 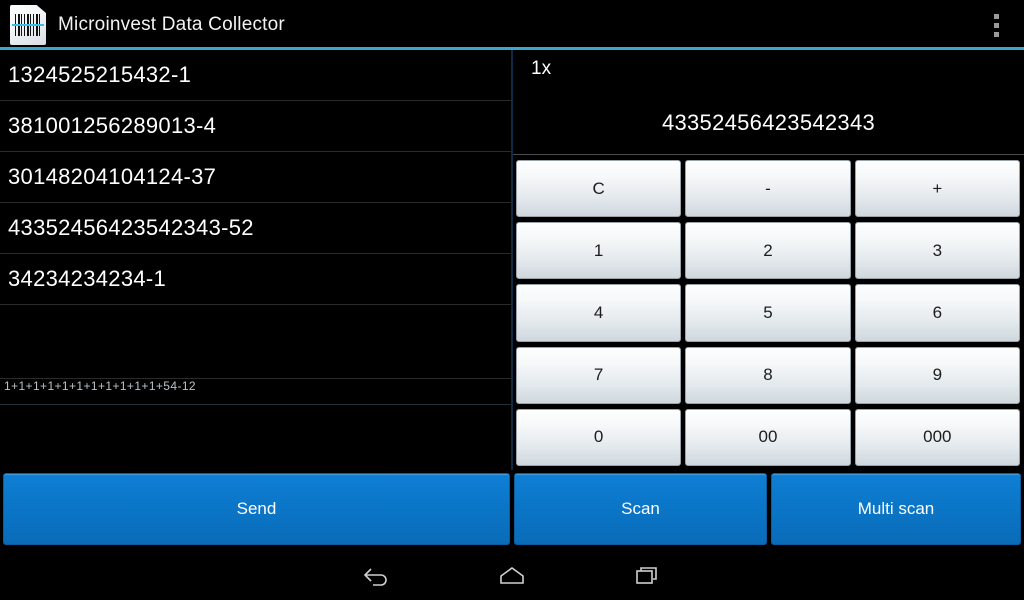 I want to click on scan-button: Scan, so click(x=640, y=509).